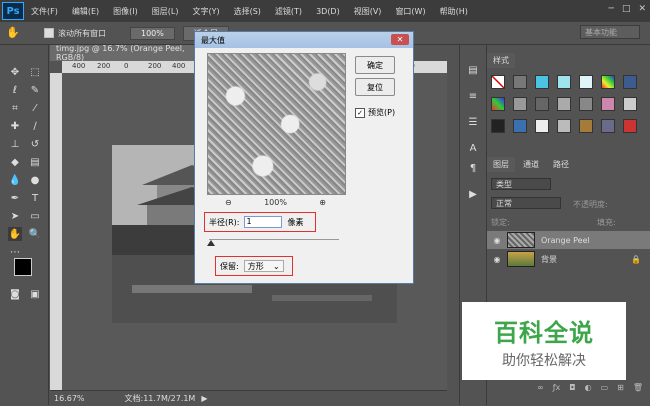 The height and width of the screenshot is (406, 650). Describe the element at coordinates (521, 184) in the screenshot. I see `layer-kind-filter: 类型` at that location.